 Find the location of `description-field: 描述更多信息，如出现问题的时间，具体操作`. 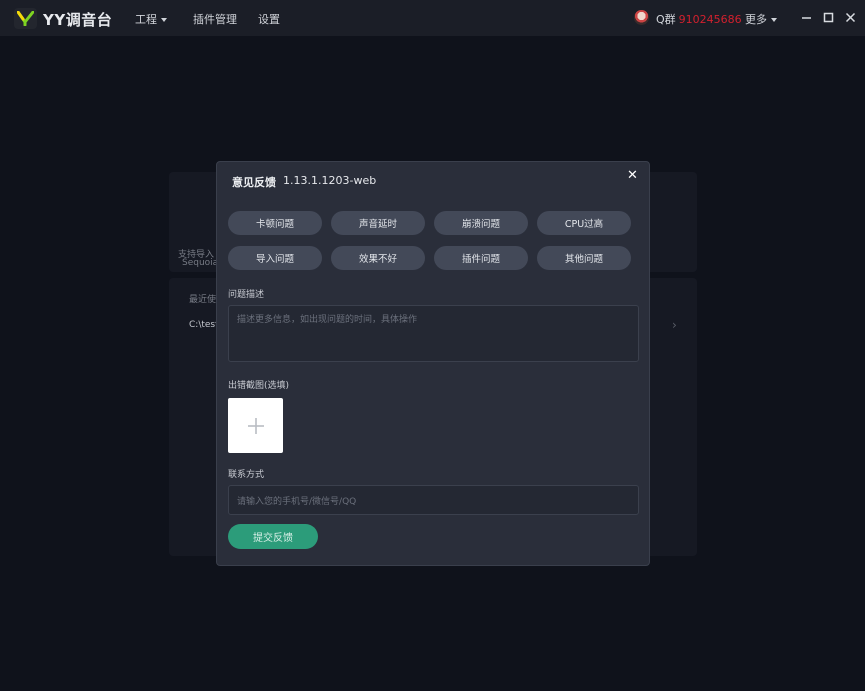

description-field: 描述更多信息，如出现问题的时间，具体操作 is located at coordinates (433, 333).